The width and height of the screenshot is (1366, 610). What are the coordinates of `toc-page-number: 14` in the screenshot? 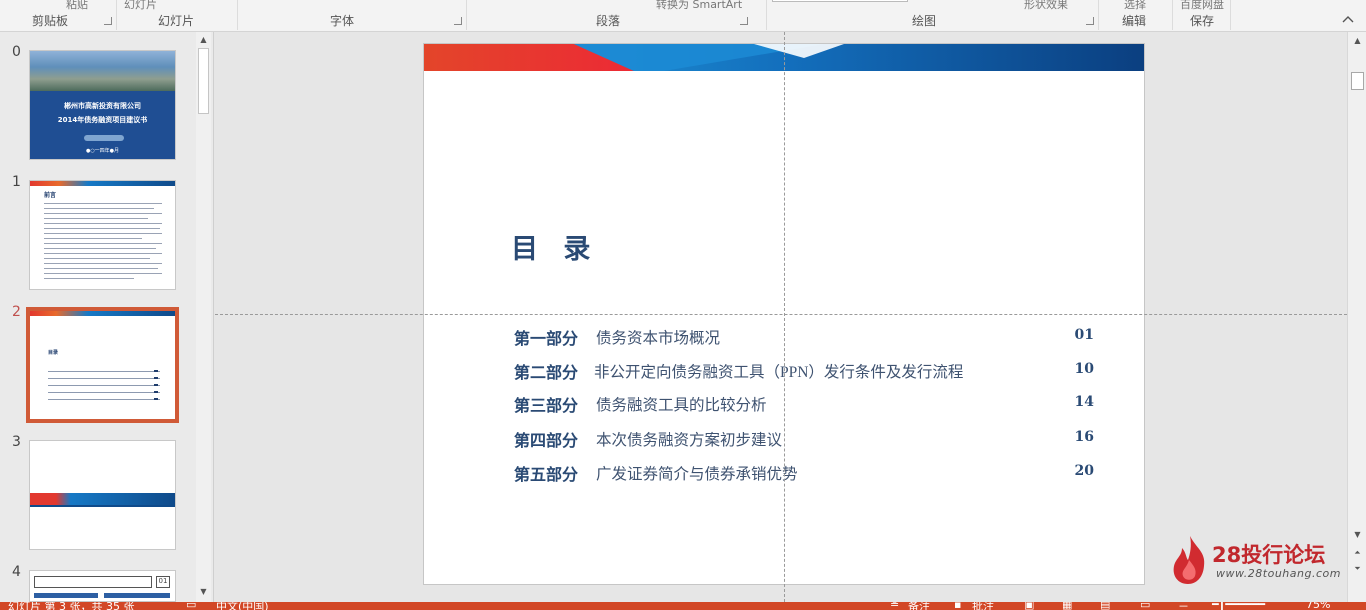 It's located at (1084, 402).